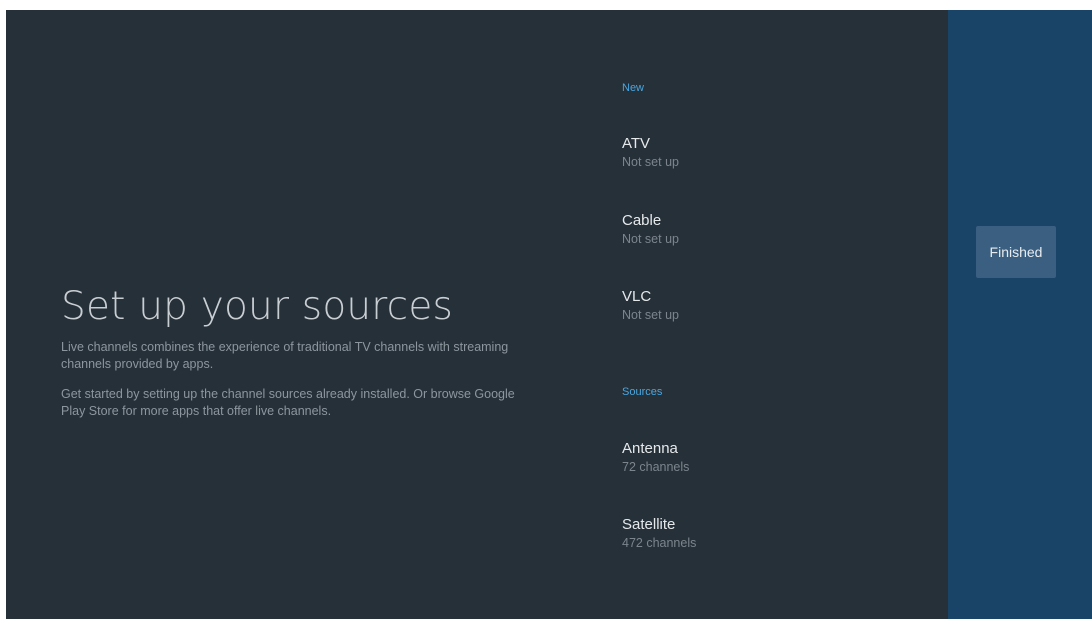 The image size is (1092, 619). What do you see at coordinates (636, 143) in the screenshot?
I see `source-item-title: ATV` at bounding box center [636, 143].